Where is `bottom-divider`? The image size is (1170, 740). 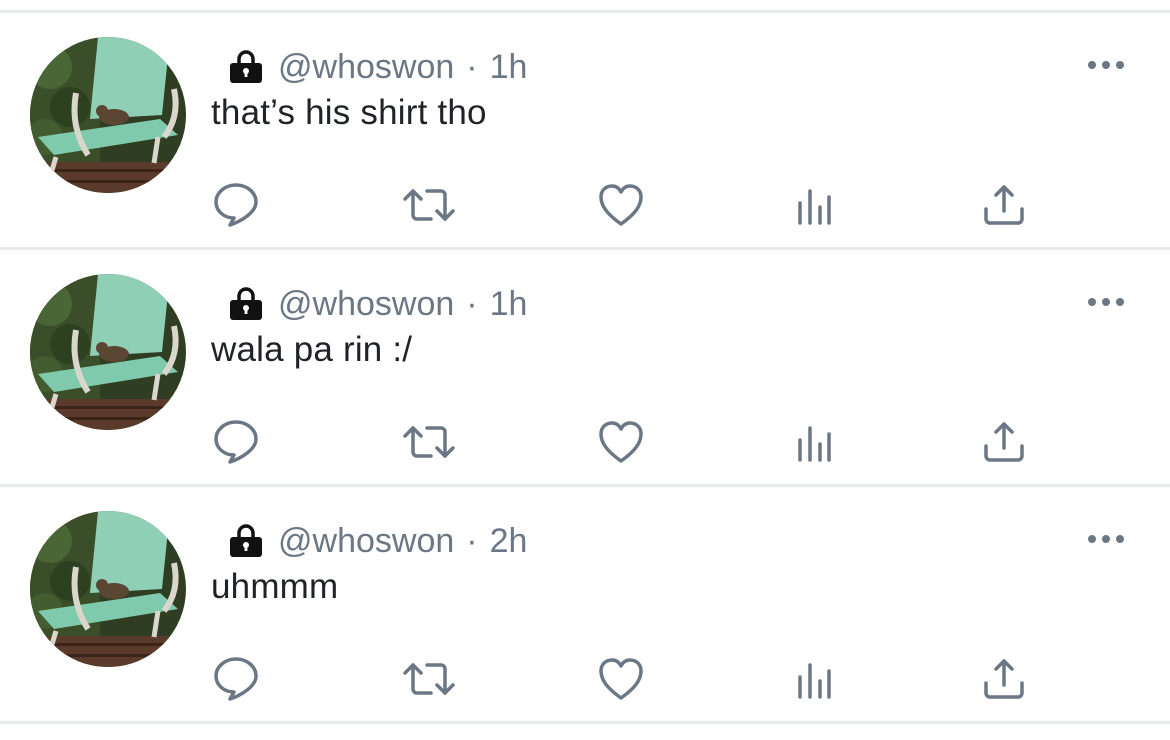
bottom-divider is located at coordinates (585, 722).